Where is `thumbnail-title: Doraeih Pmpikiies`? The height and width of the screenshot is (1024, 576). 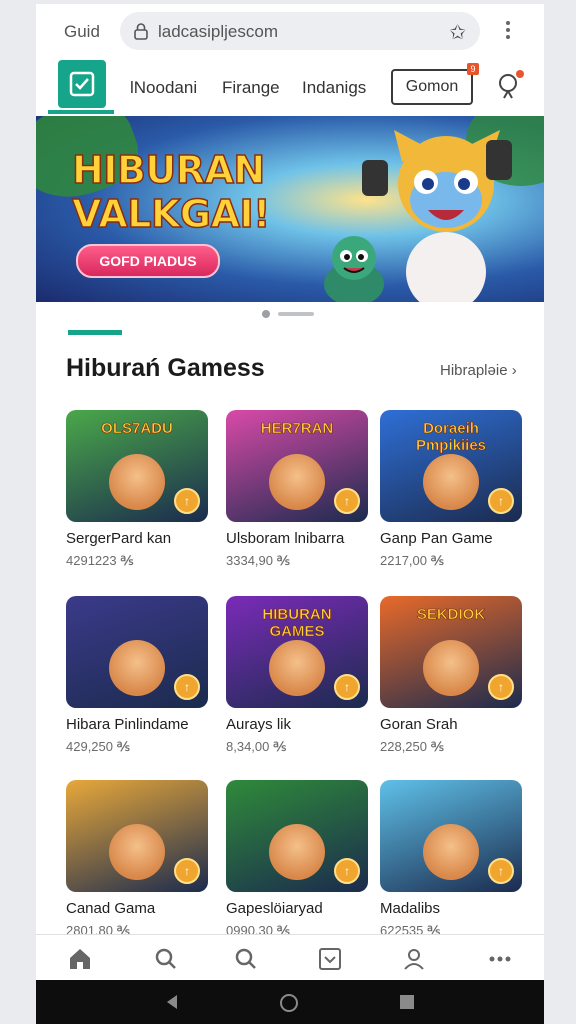 thumbnail-title: Doraeih Pmpikiies is located at coordinates (451, 437).